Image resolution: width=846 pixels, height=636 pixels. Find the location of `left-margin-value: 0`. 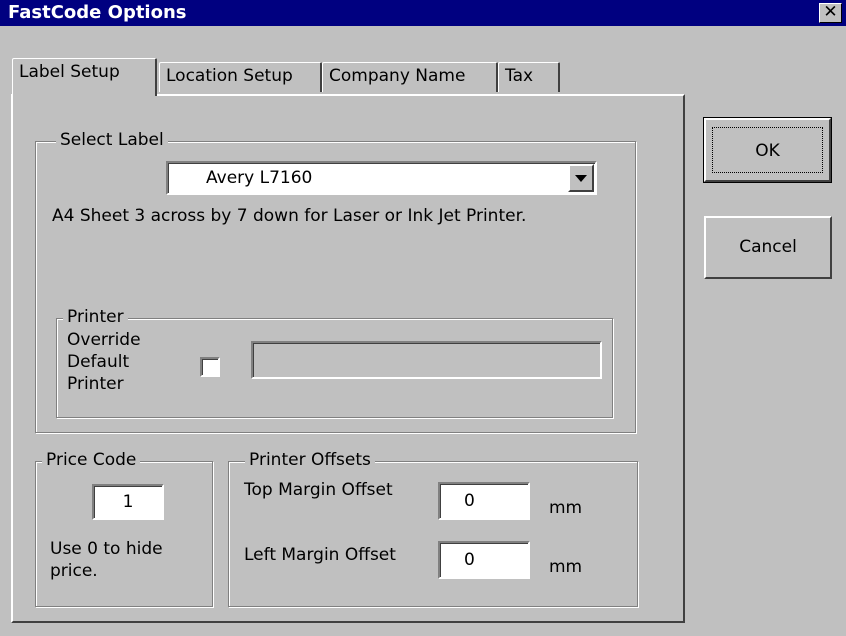

left-margin-value: 0 is located at coordinates (469, 560).